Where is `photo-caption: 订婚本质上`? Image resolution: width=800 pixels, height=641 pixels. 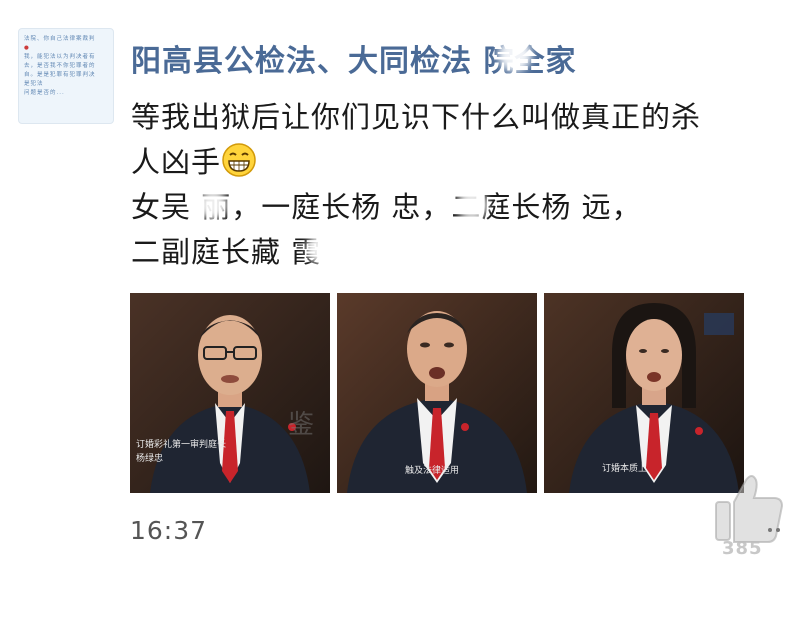 photo-caption: 订婚本质上 is located at coordinates (625, 469).